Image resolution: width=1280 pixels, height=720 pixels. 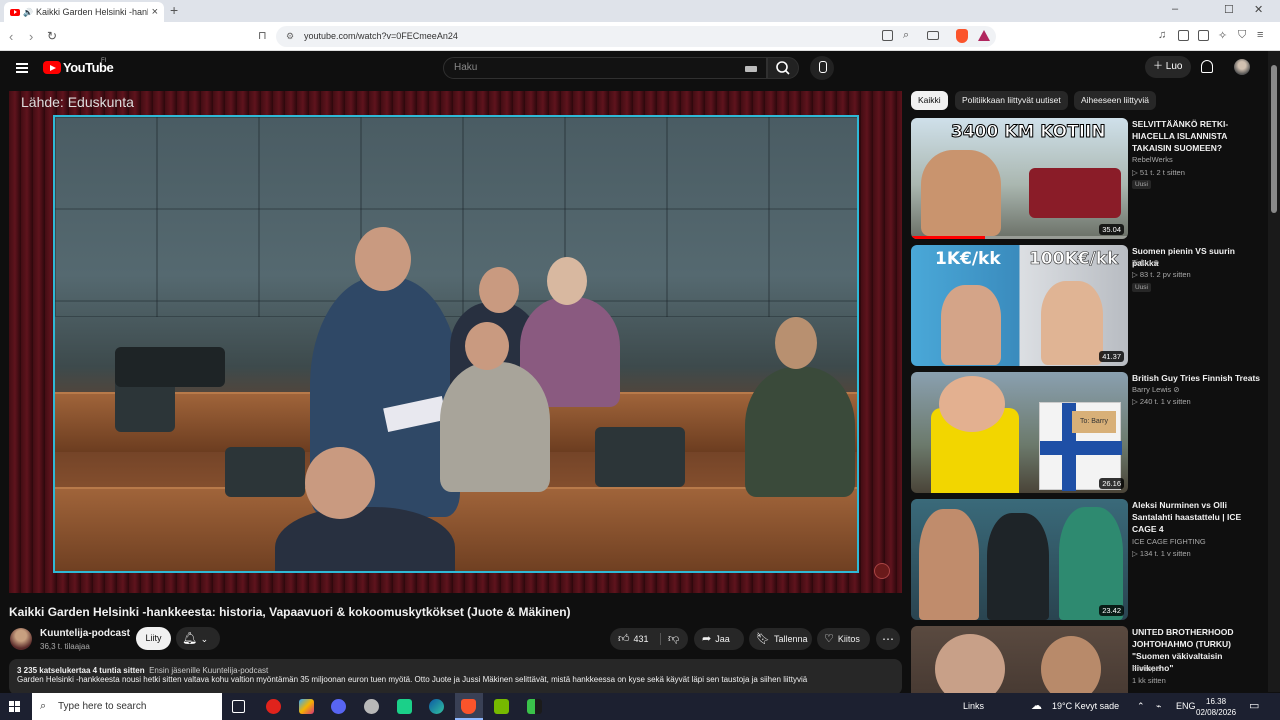 I want to click on new-badge: Uusi, so click(x=1142, y=184).